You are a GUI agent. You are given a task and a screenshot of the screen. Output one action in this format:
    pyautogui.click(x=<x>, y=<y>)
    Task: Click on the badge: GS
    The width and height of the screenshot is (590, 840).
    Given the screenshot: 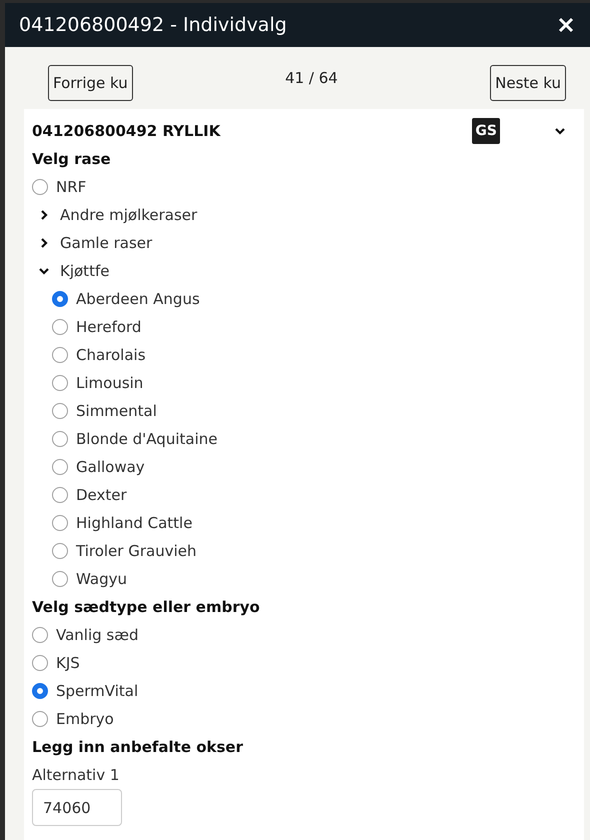 What is the action you would take?
    pyautogui.click(x=486, y=131)
    